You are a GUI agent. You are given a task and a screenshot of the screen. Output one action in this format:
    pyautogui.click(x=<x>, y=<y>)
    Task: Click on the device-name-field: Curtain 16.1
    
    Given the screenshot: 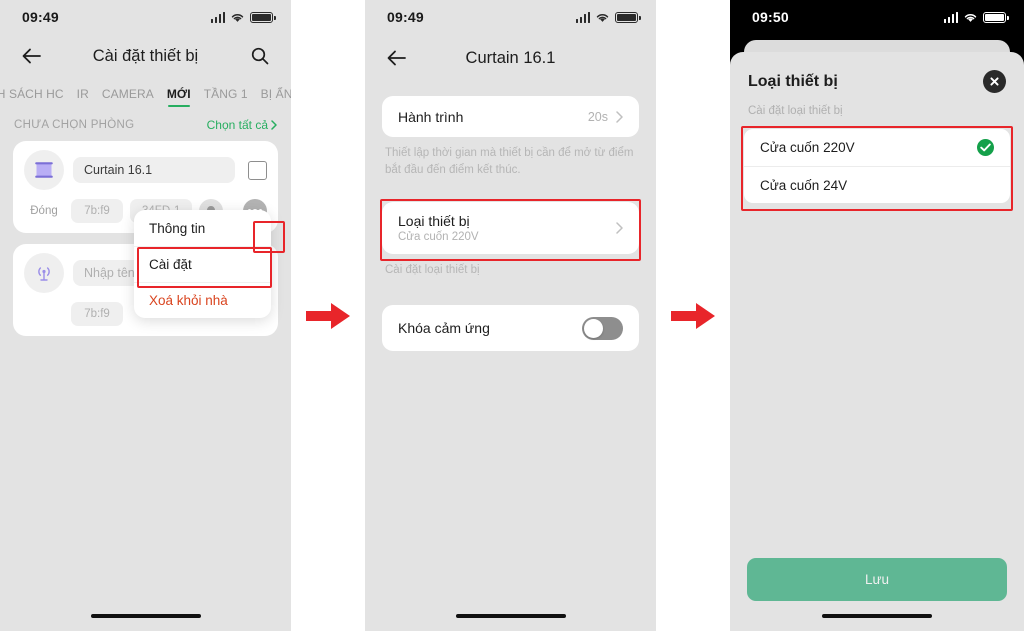 What is the action you would take?
    pyautogui.click(x=154, y=170)
    